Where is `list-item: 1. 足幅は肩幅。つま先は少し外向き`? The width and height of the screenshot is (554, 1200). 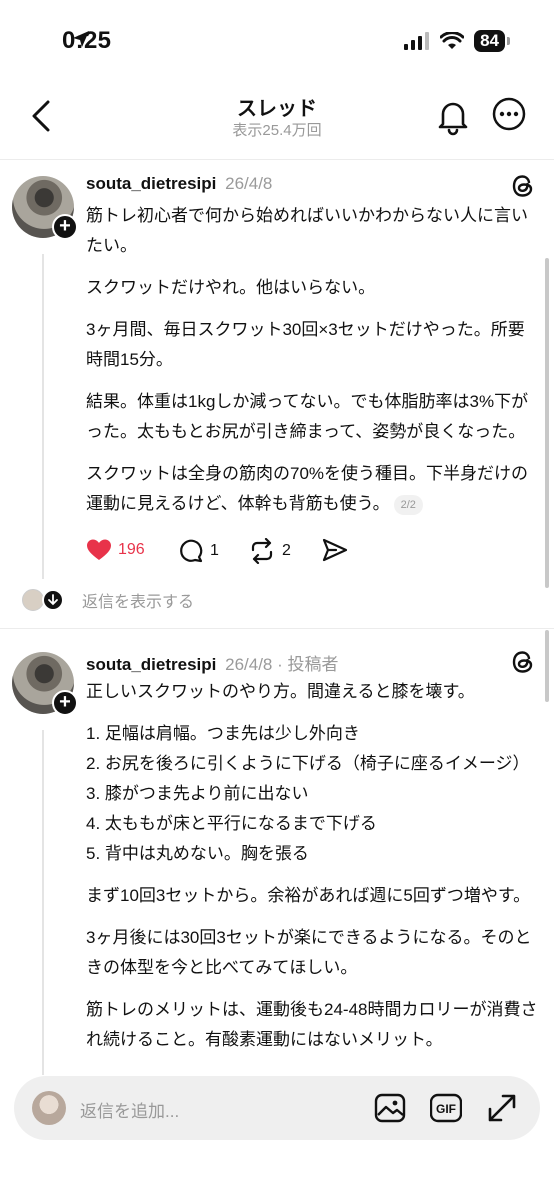
list-item: 1. 足幅は肩幅。つま先は少し外向き is located at coordinates (223, 733).